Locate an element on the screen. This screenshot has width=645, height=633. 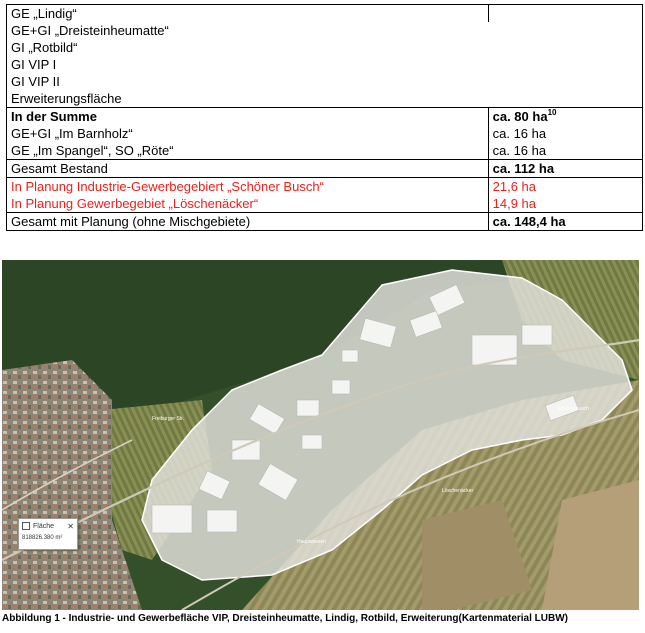
table-row: GE „Lindig“ is located at coordinates (325, 13).